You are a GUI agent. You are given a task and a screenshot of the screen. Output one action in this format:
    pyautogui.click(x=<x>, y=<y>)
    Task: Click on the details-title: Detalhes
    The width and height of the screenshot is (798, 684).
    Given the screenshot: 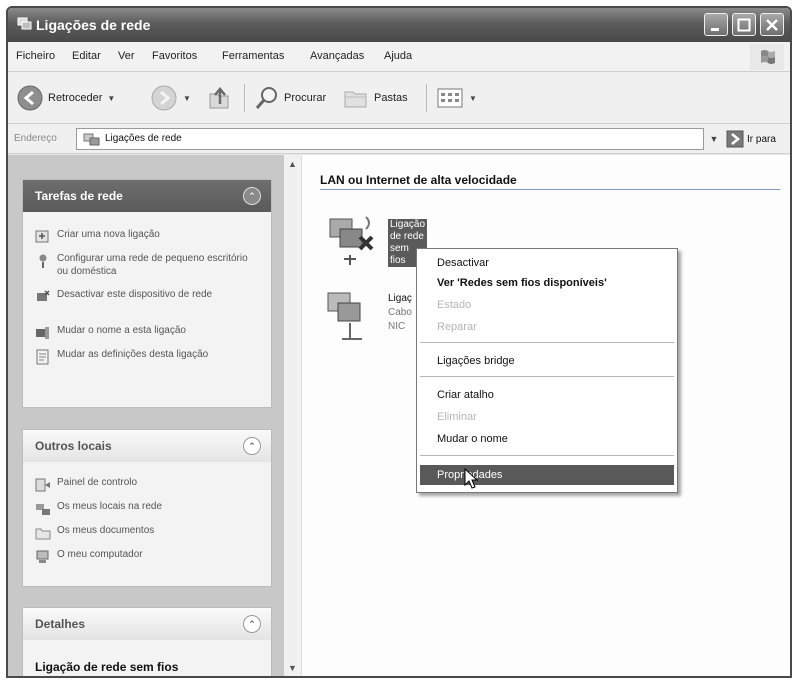 What is the action you would take?
    pyautogui.click(x=60, y=624)
    